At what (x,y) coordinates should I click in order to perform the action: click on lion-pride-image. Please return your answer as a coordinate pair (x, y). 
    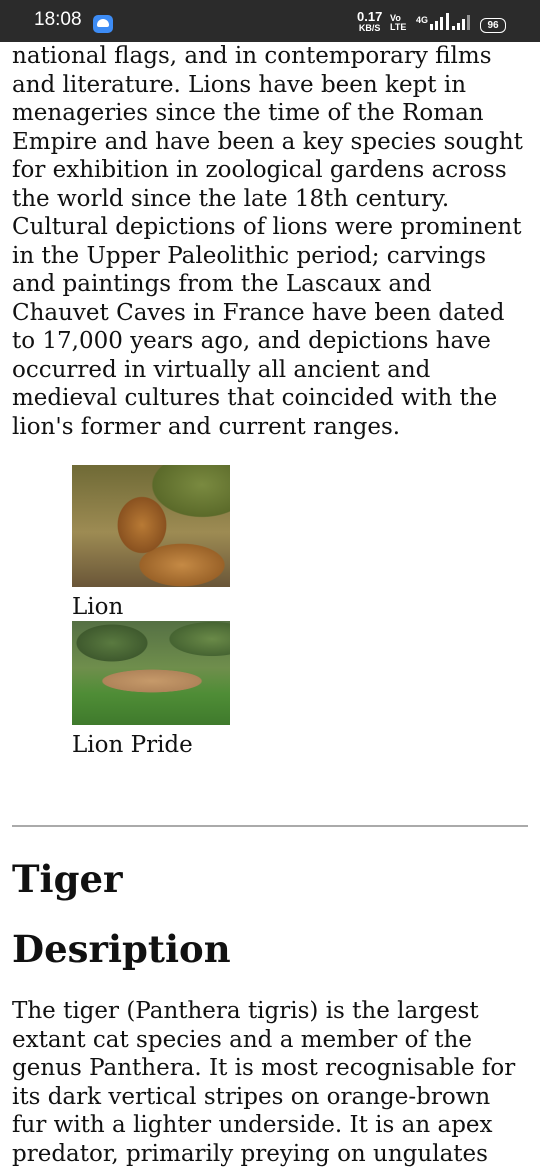
    Looking at the image, I should click on (151, 673).